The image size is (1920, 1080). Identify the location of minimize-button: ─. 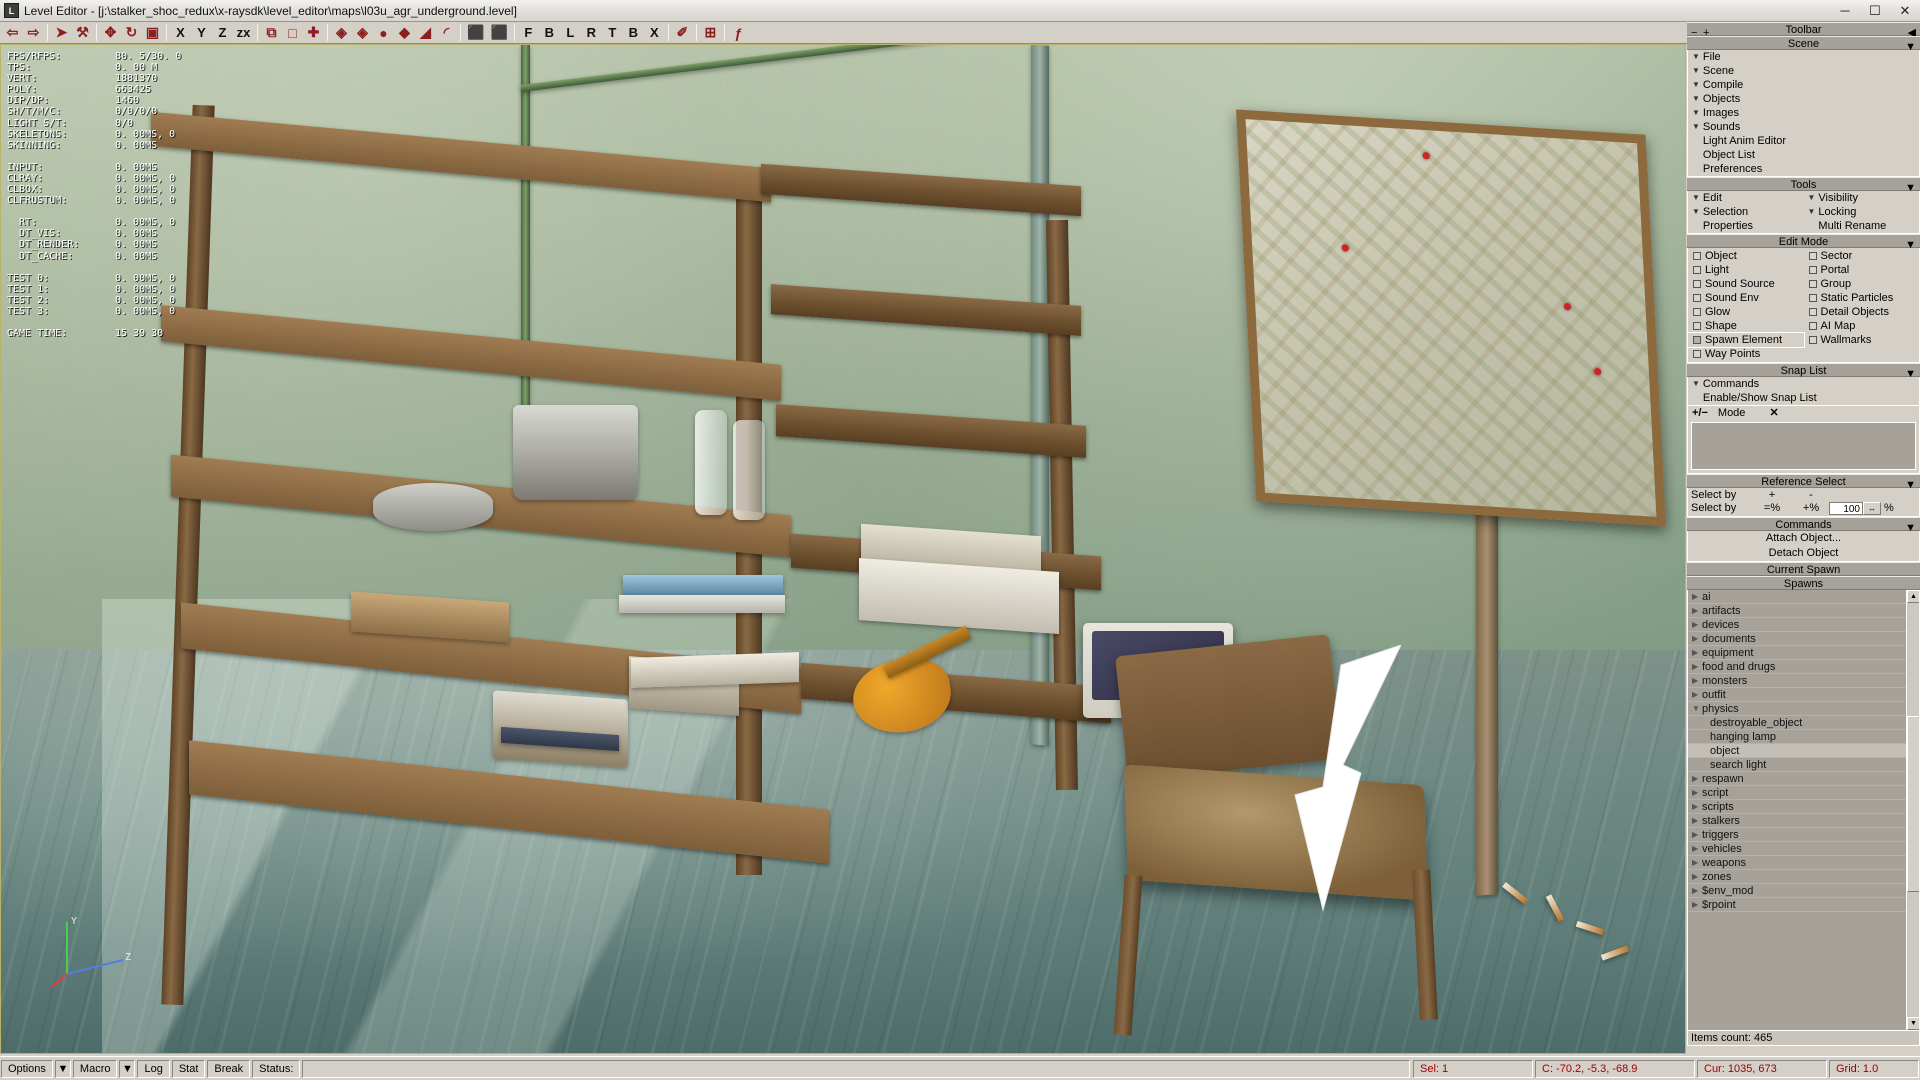
(1845, 11).